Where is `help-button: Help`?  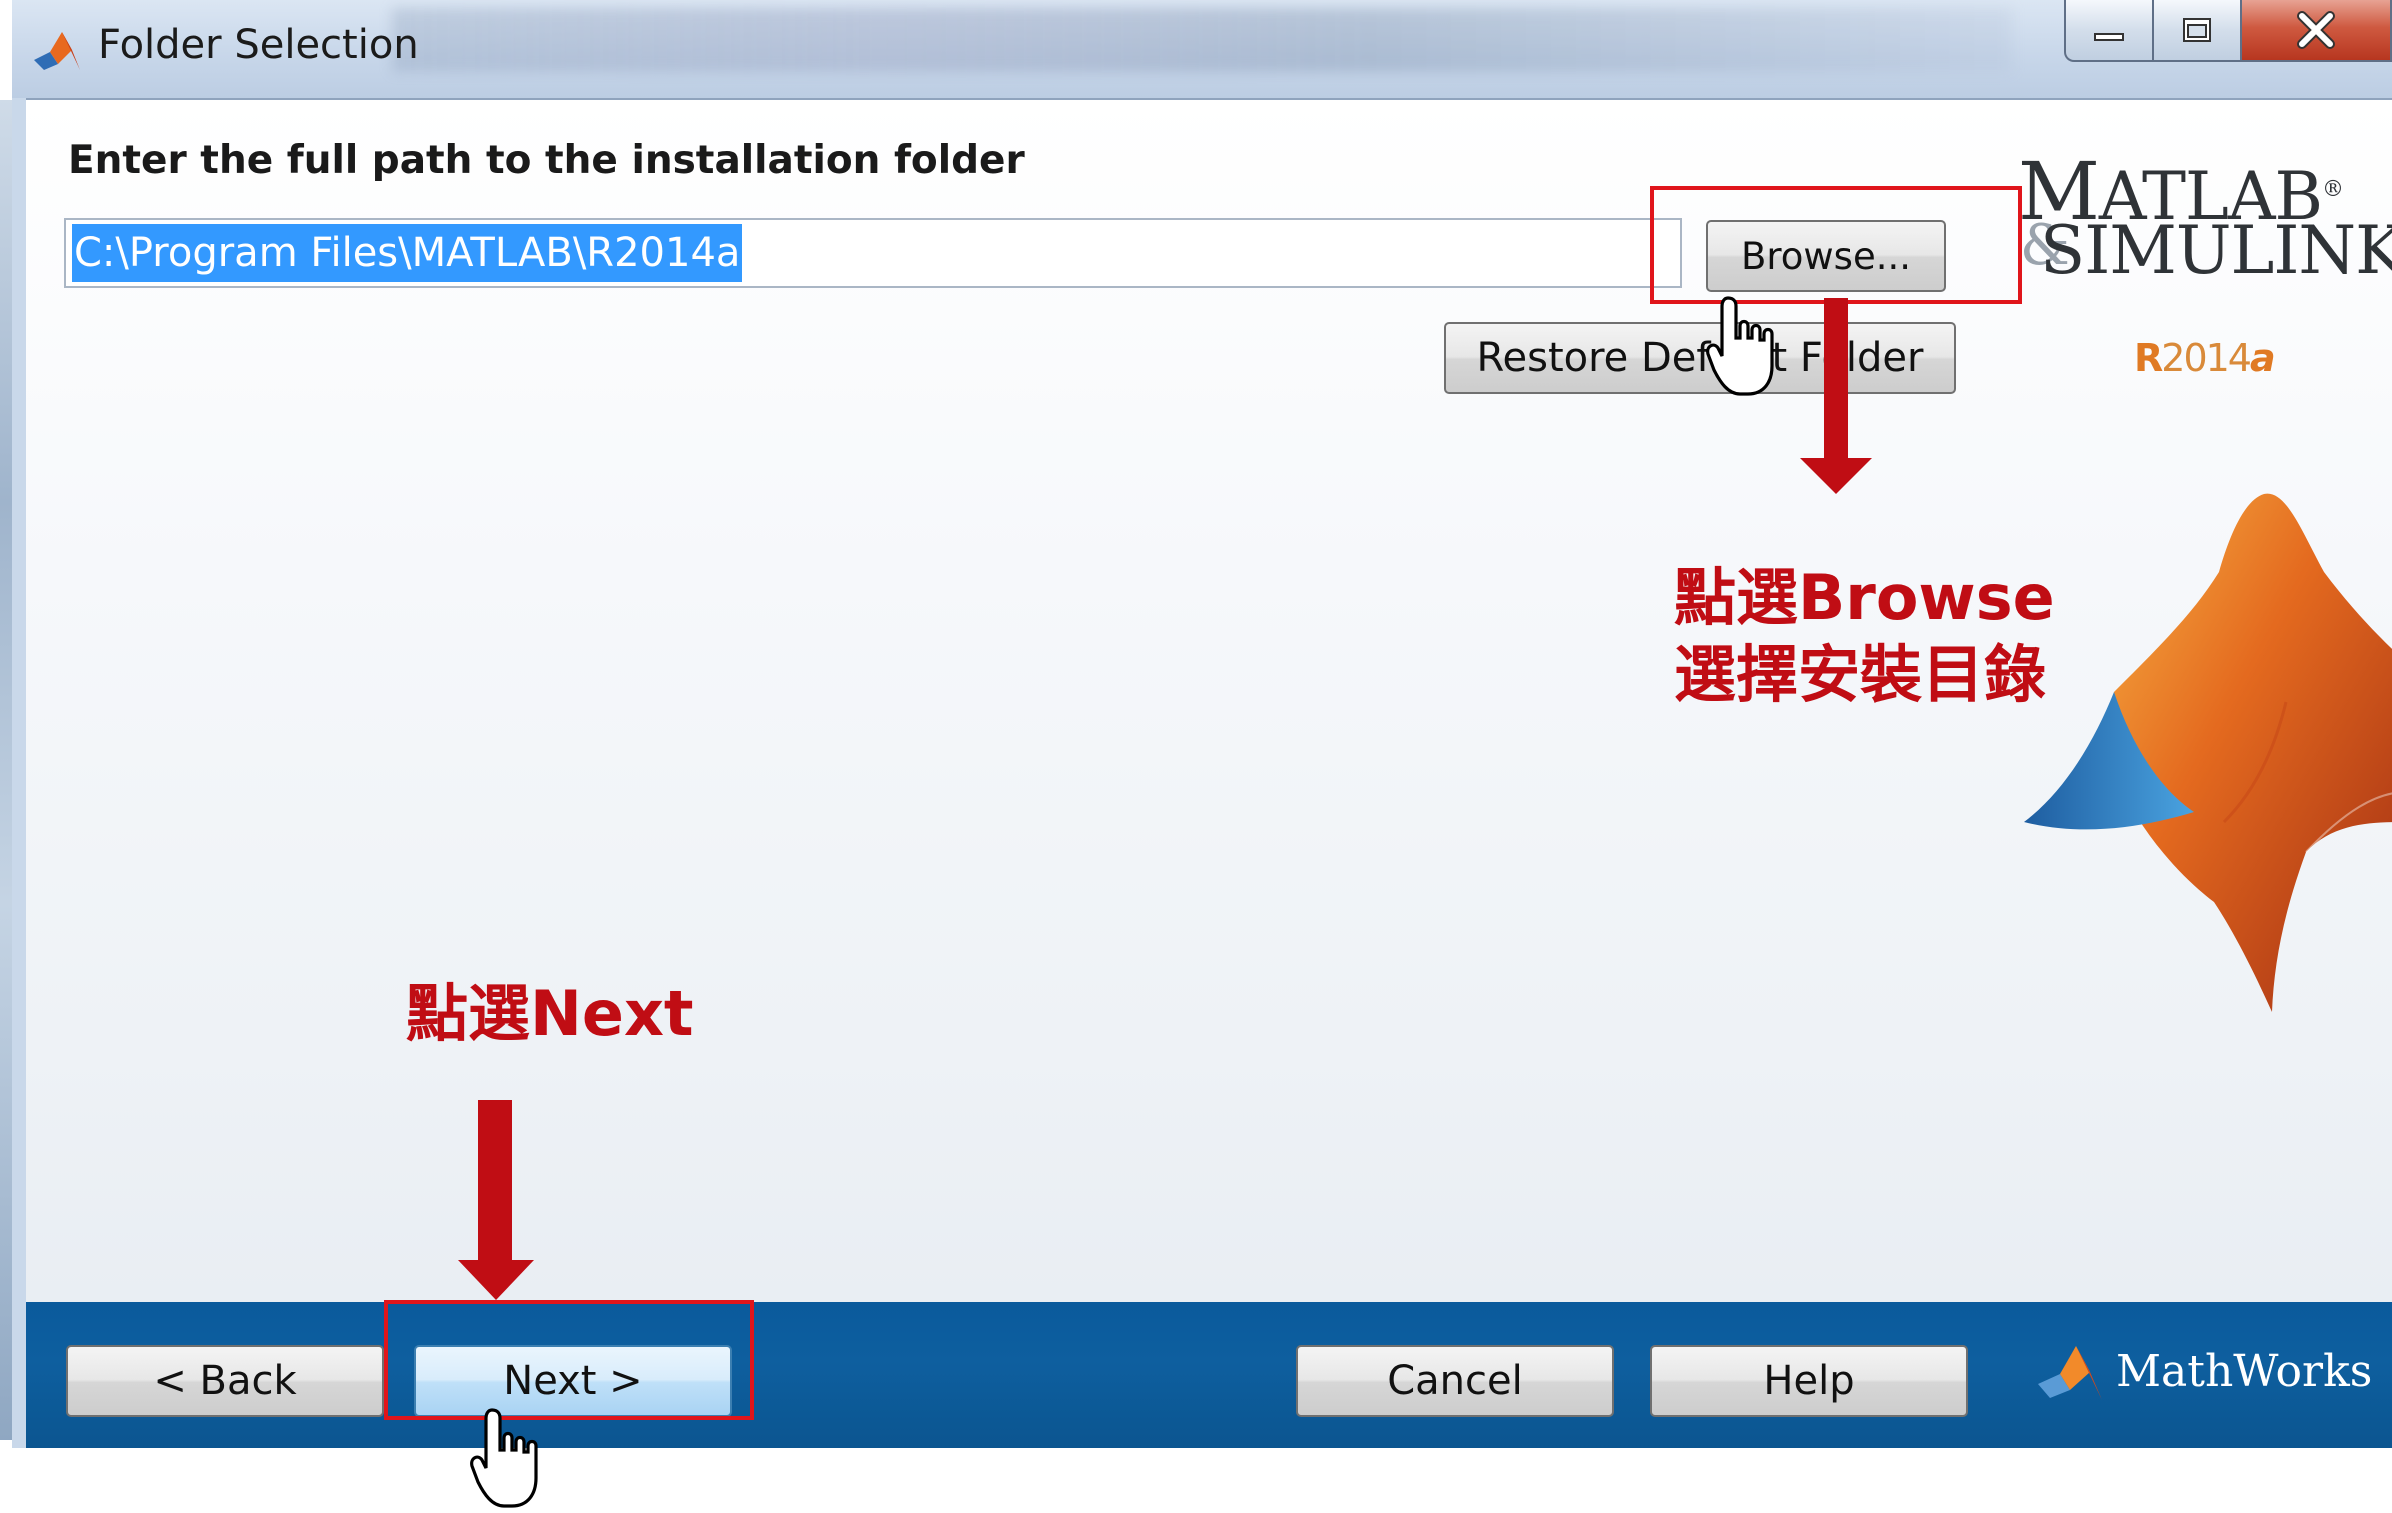
help-button: Help is located at coordinates (1809, 1381).